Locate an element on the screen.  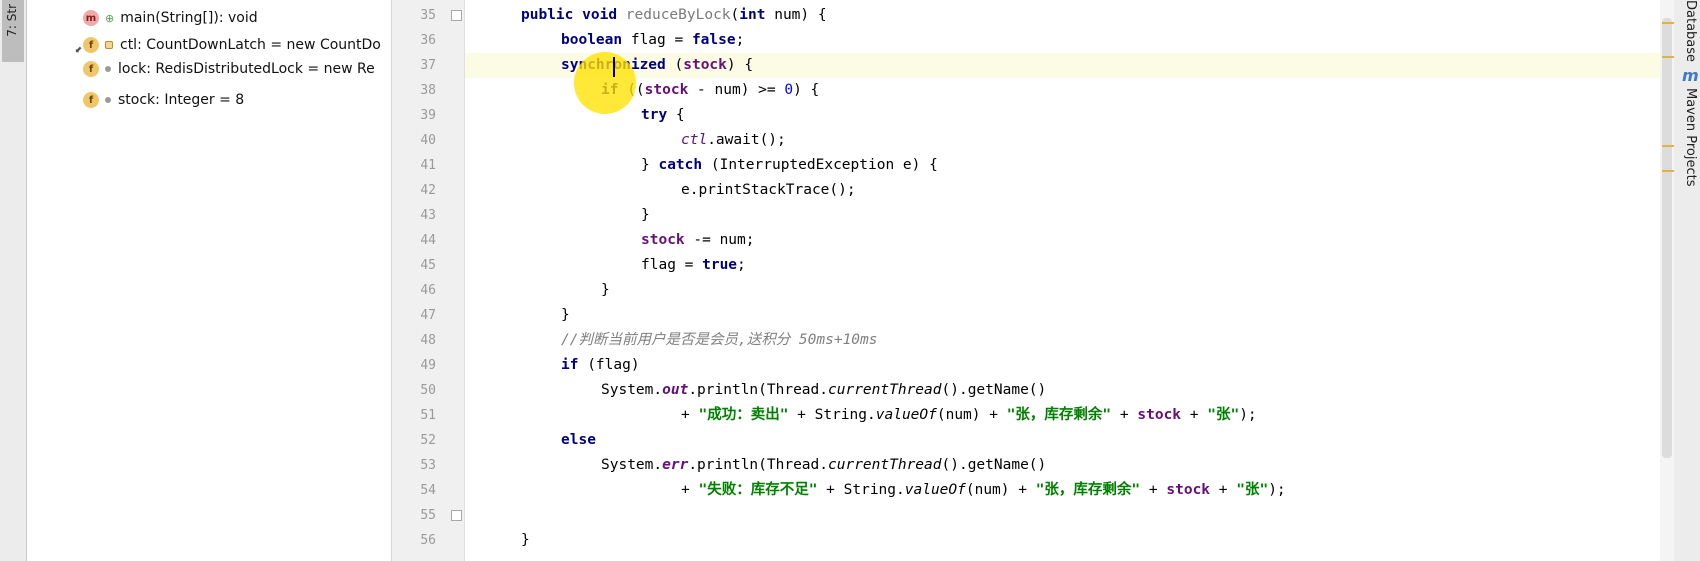
static-method-ref: valueOf is located at coordinates (906, 415).